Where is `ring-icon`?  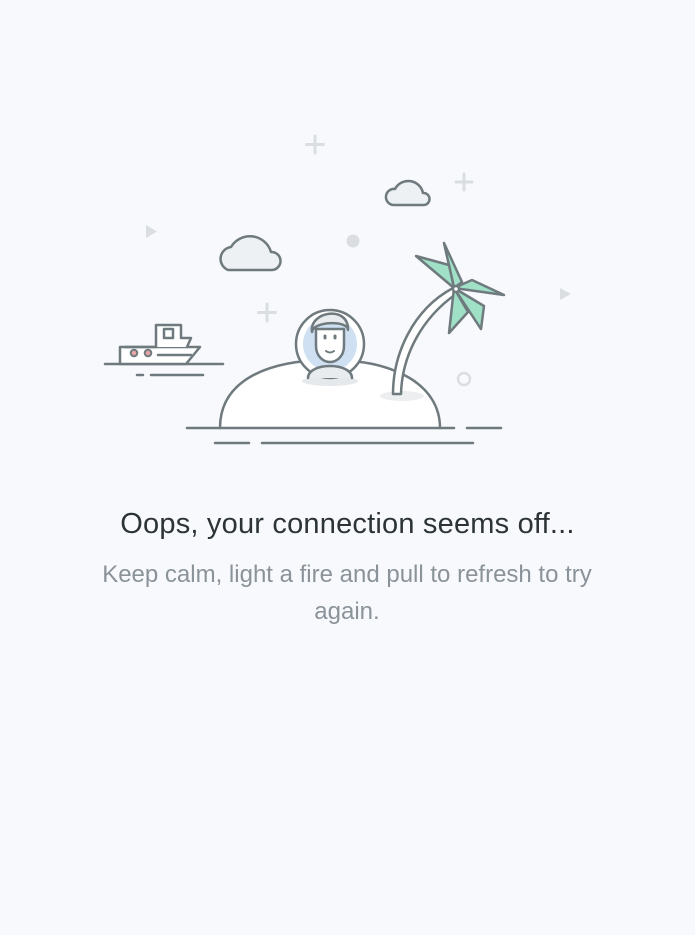
ring-icon is located at coordinates (464, 379).